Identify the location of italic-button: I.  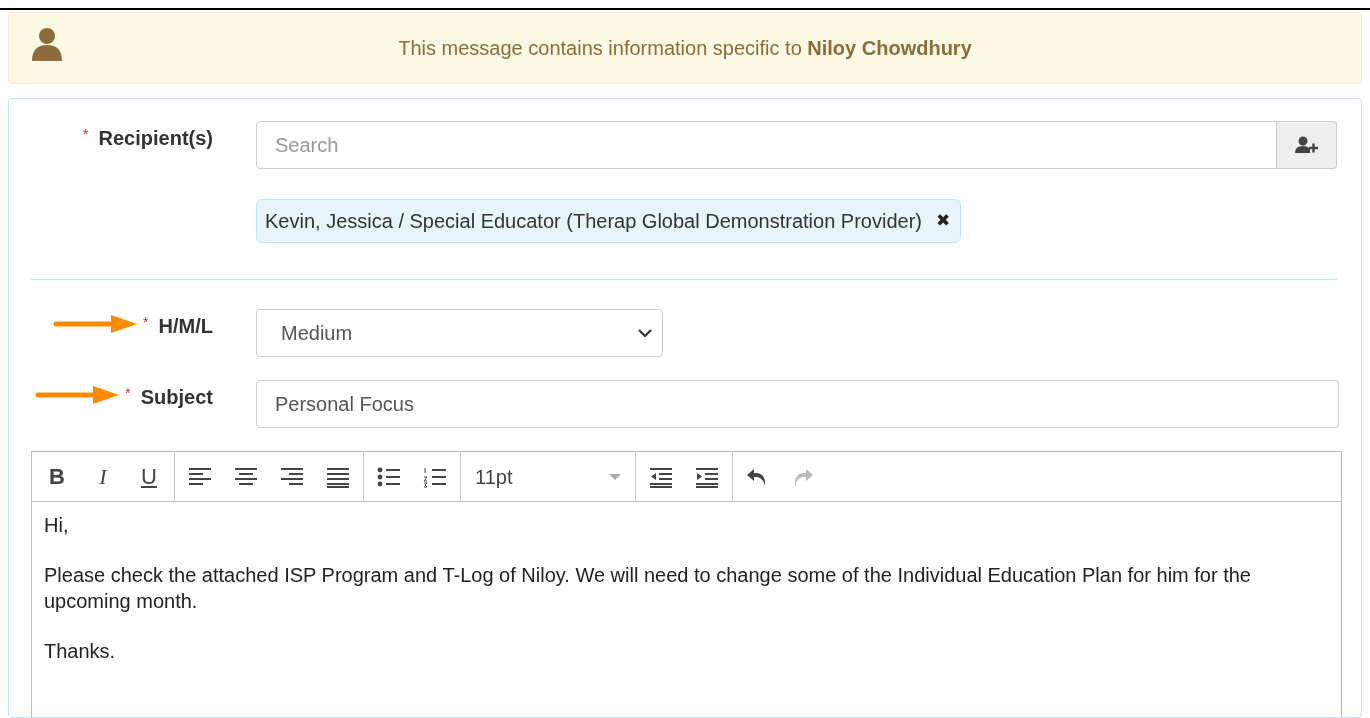
(103, 476).